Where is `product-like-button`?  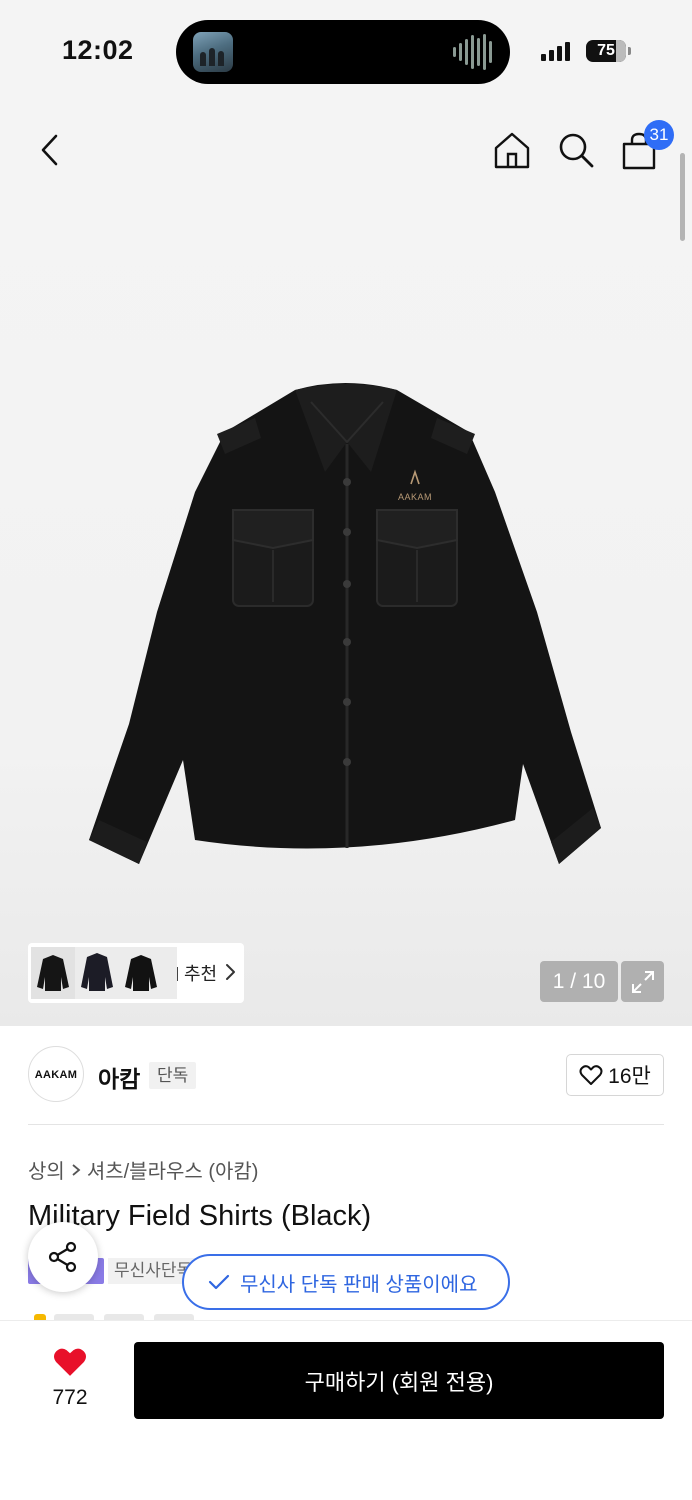 product-like-button is located at coordinates (70, 1364).